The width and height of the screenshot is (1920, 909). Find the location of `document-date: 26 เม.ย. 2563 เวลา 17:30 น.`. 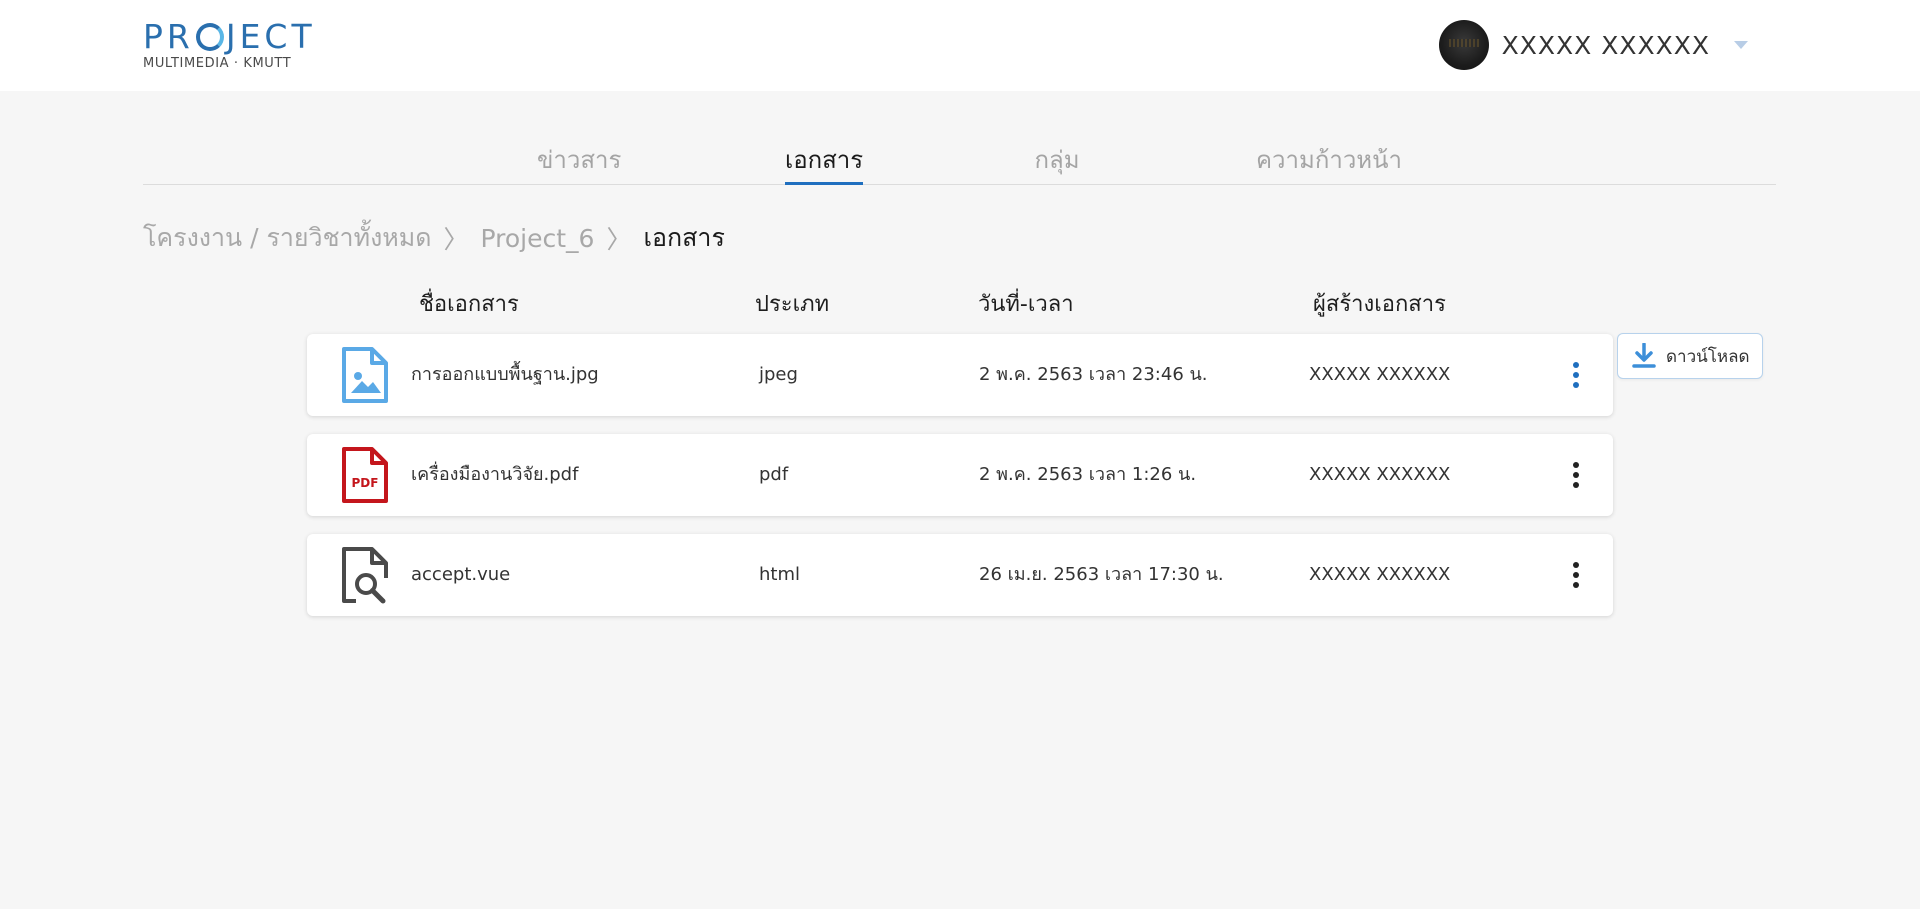

document-date: 26 เม.ย. 2563 เวลา 17:30 น. is located at coordinates (1101, 574).